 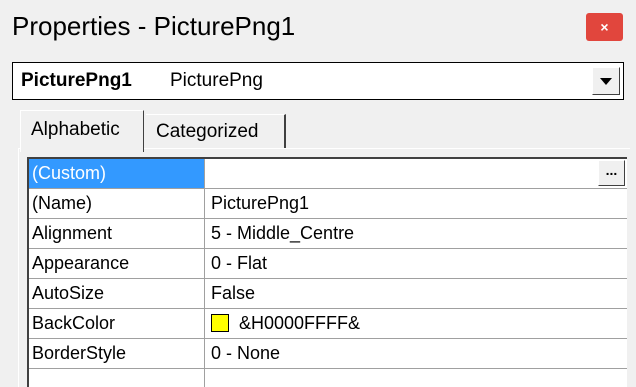 I want to click on tab-label: Alphabetic, so click(x=75, y=129).